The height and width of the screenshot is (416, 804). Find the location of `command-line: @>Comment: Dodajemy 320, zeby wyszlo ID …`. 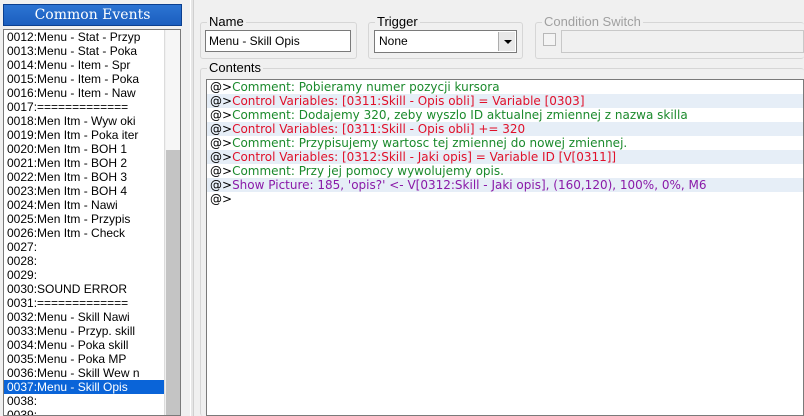

command-line: @>Comment: Dodajemy 320, zeby wyszlo ID … is located at coordinates (505, 115).